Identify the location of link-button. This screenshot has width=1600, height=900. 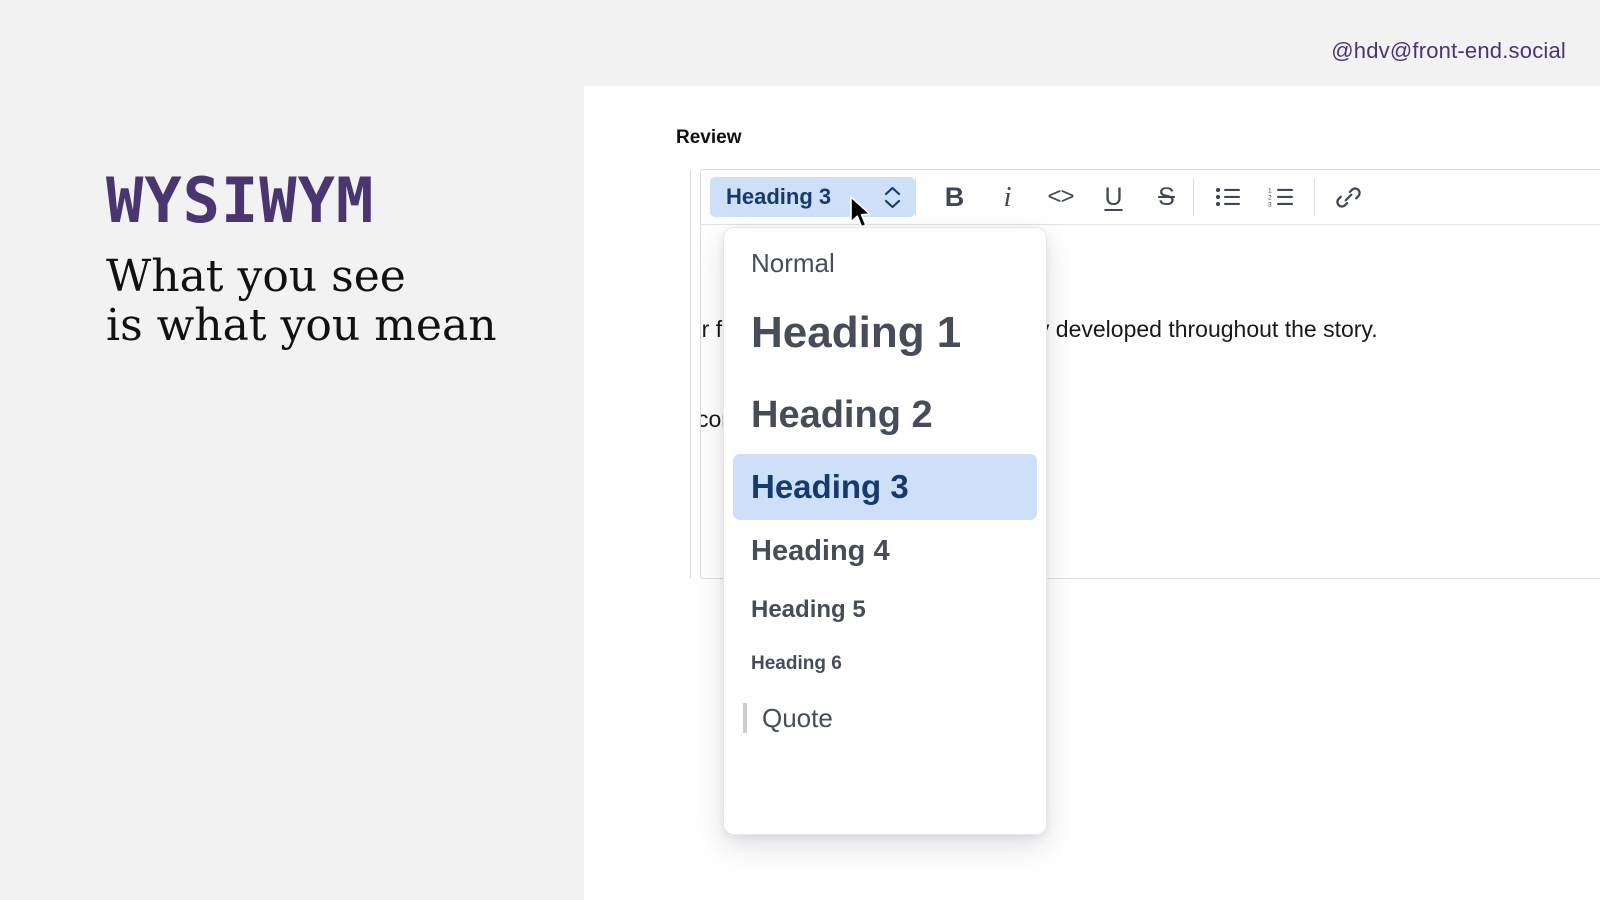
(1348, 197).